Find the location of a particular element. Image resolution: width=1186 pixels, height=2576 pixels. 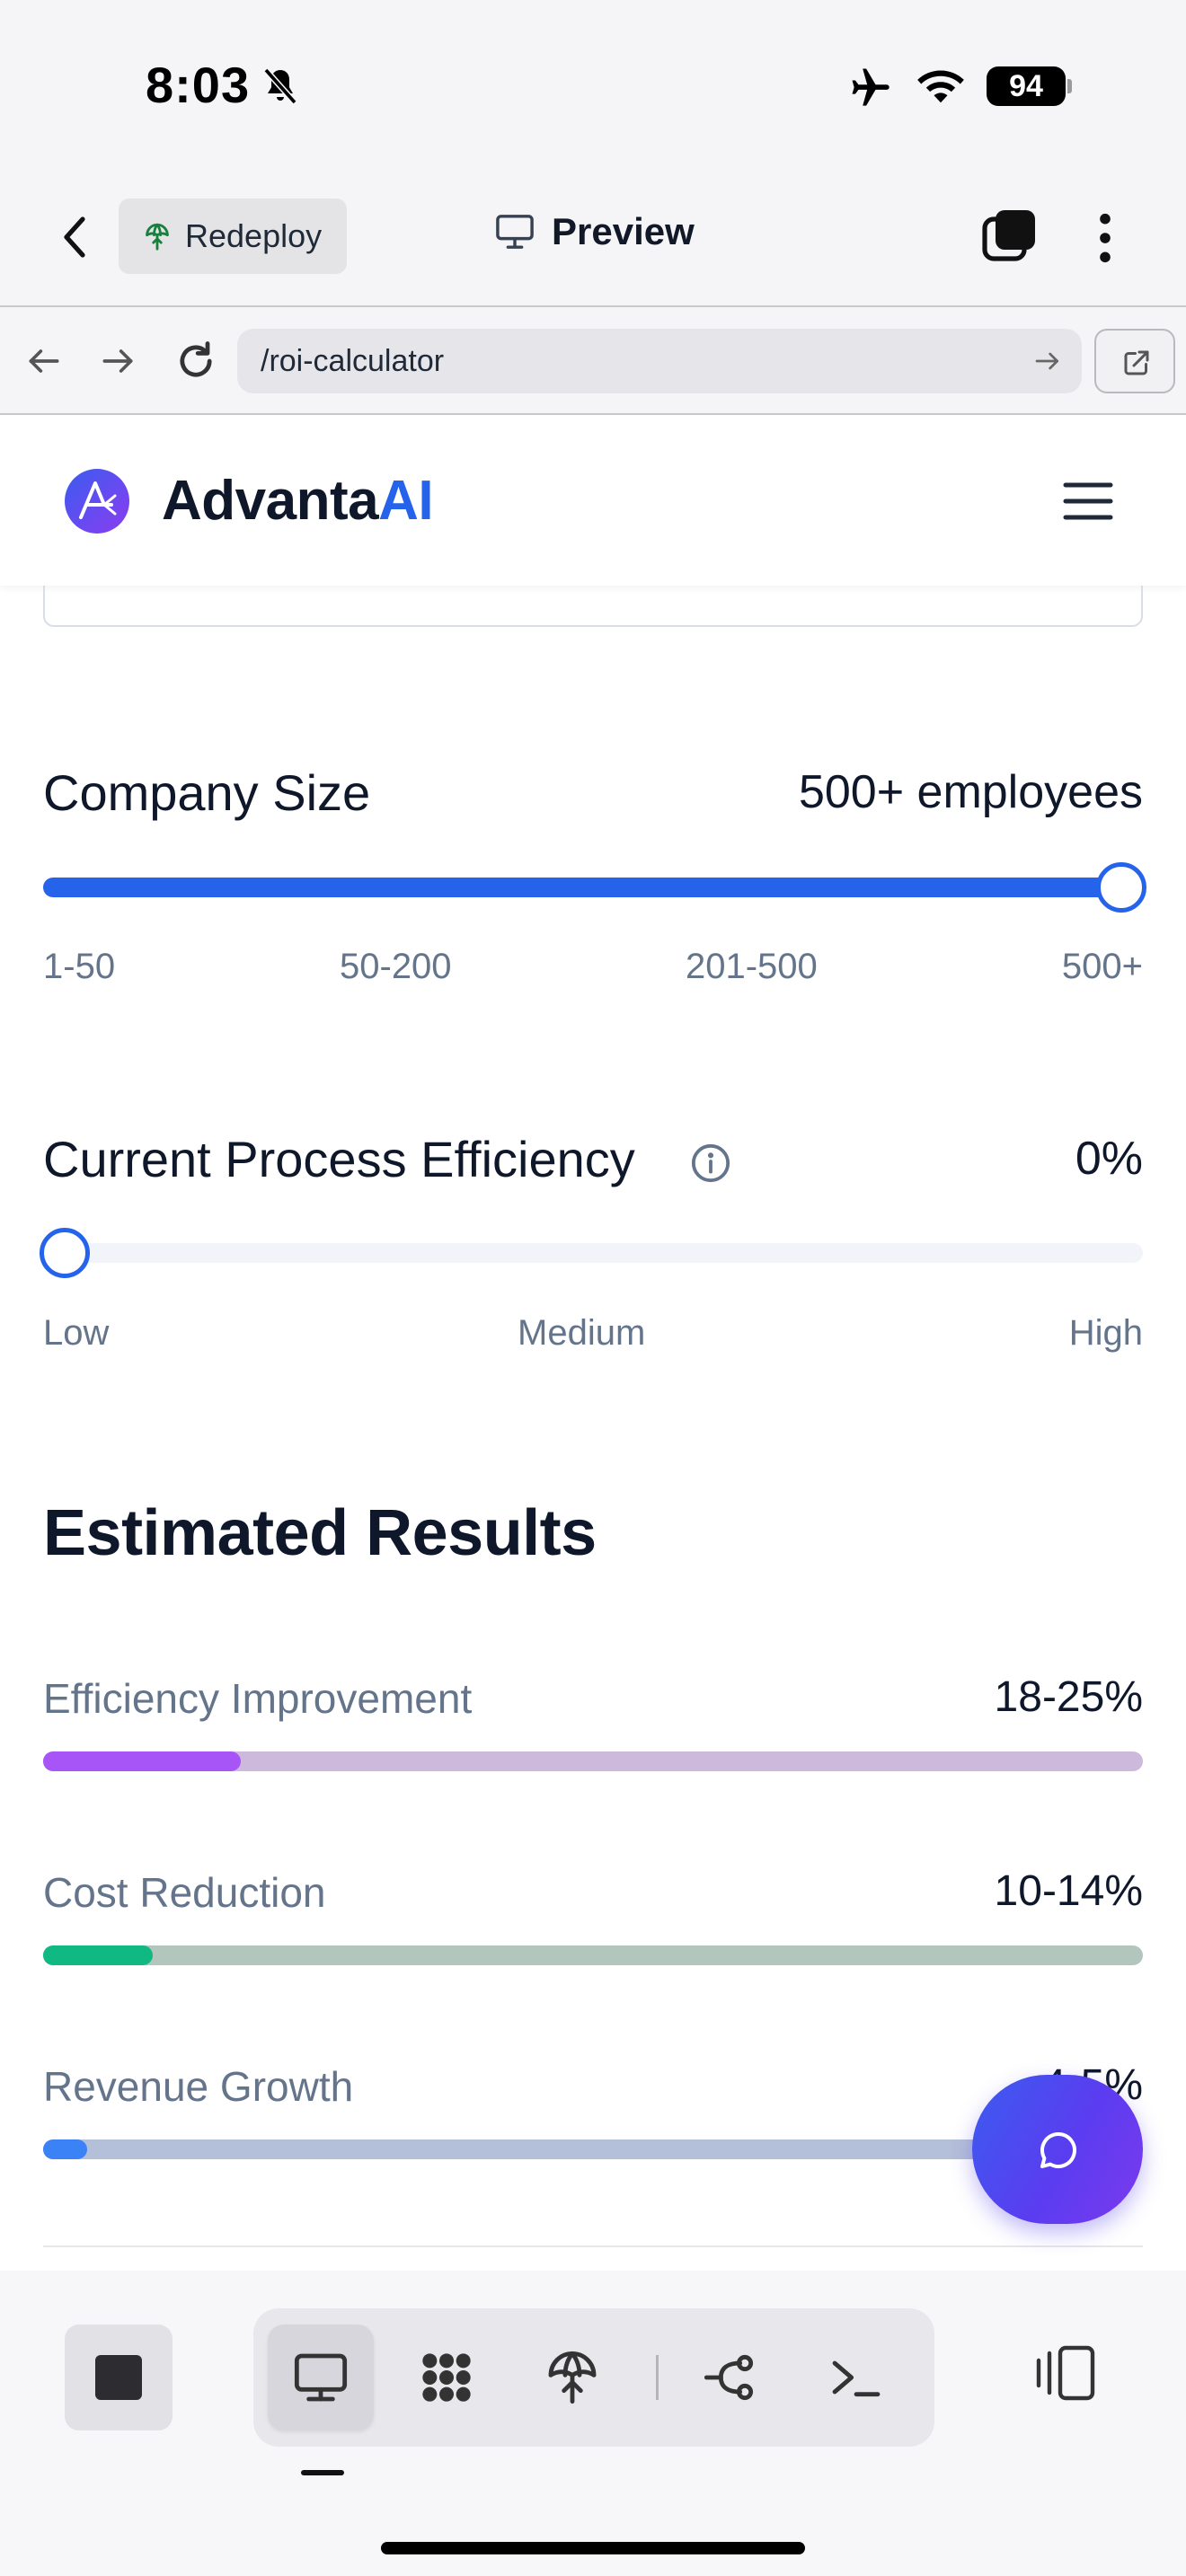

brand-main: Advanta is located at coordinates (270, 501).